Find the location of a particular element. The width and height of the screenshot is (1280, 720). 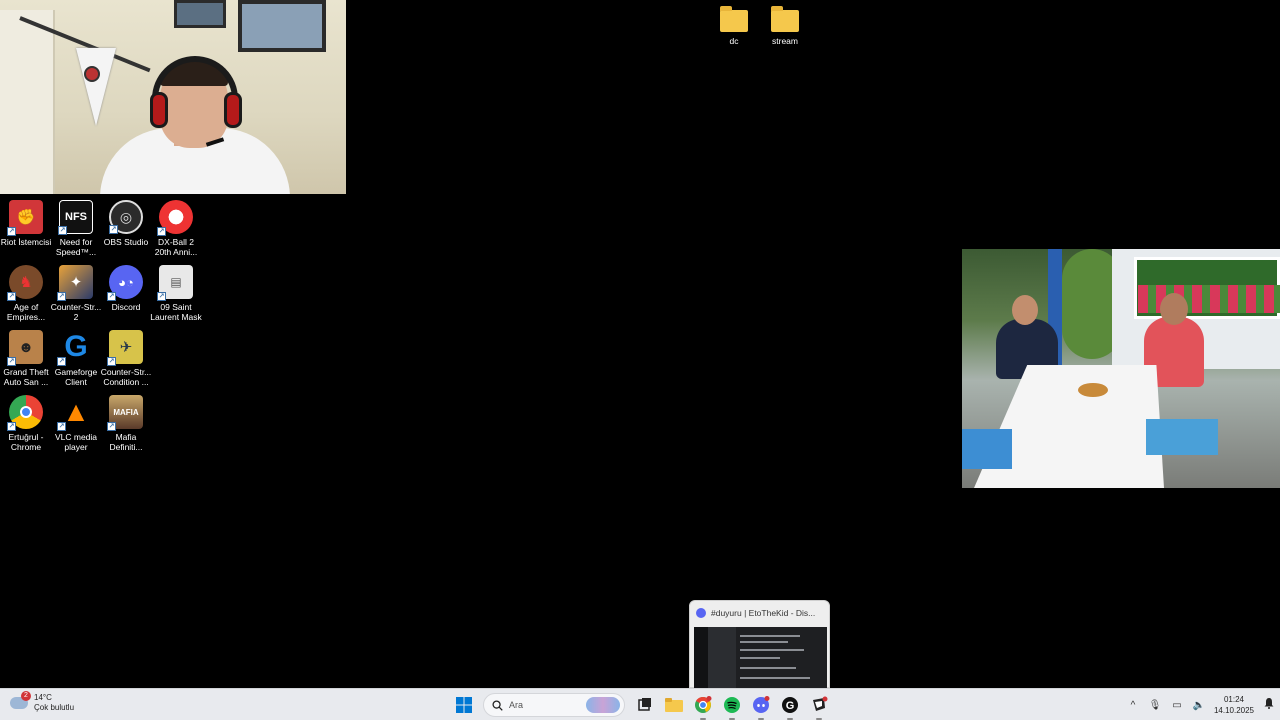

age-of-empires-icon: ♞ ↗ is located at coordinates (25, 283).